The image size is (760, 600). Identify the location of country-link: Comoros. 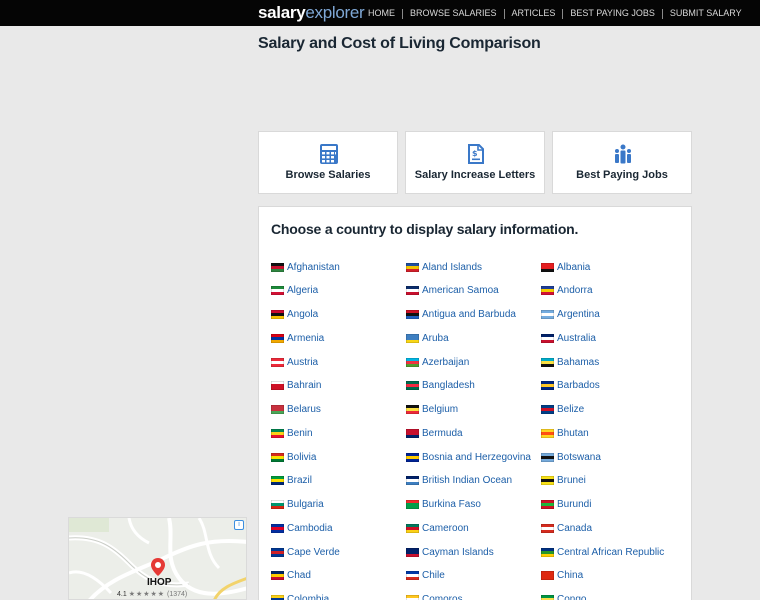
(473, 596).